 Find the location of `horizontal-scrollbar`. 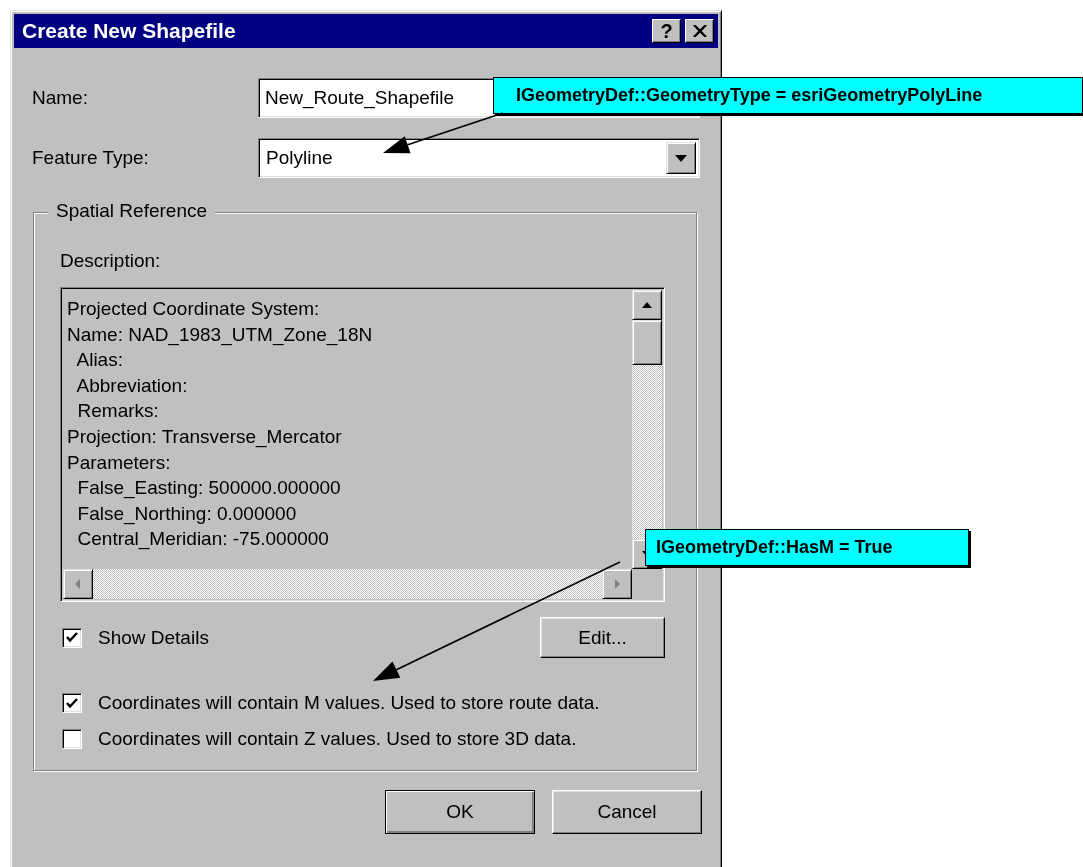

horizontal-scrollbar is located at coordinates (347, 584).